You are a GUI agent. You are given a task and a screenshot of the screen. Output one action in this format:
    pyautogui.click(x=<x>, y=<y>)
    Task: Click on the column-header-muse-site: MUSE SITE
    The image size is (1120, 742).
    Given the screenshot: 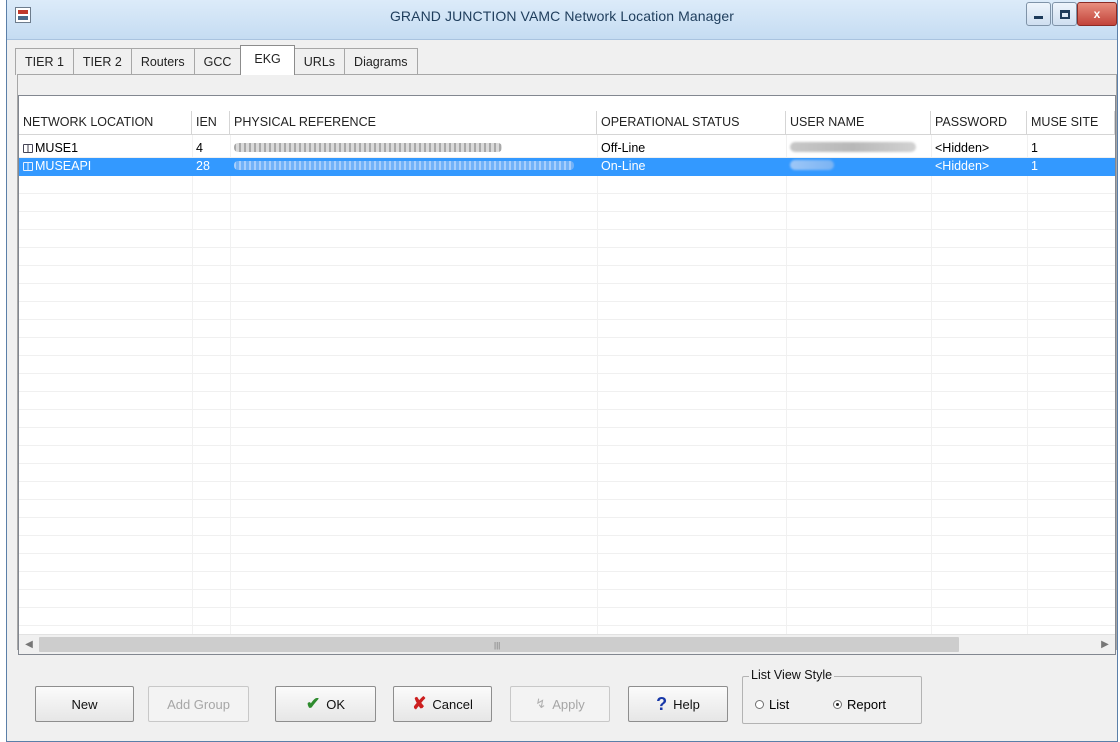 What is the action you would take?
    pyautogui.click(x=1071, y=123)
    